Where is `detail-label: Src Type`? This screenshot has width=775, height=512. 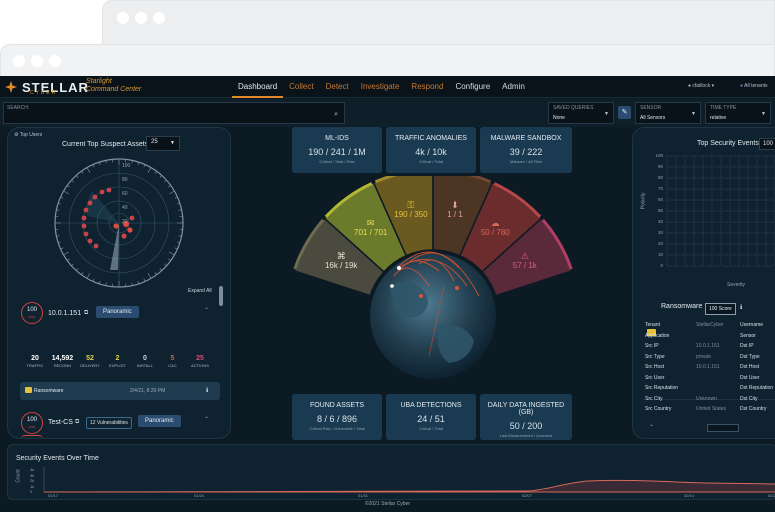
detail-label: Src Type is located at coordinates (655, 356).